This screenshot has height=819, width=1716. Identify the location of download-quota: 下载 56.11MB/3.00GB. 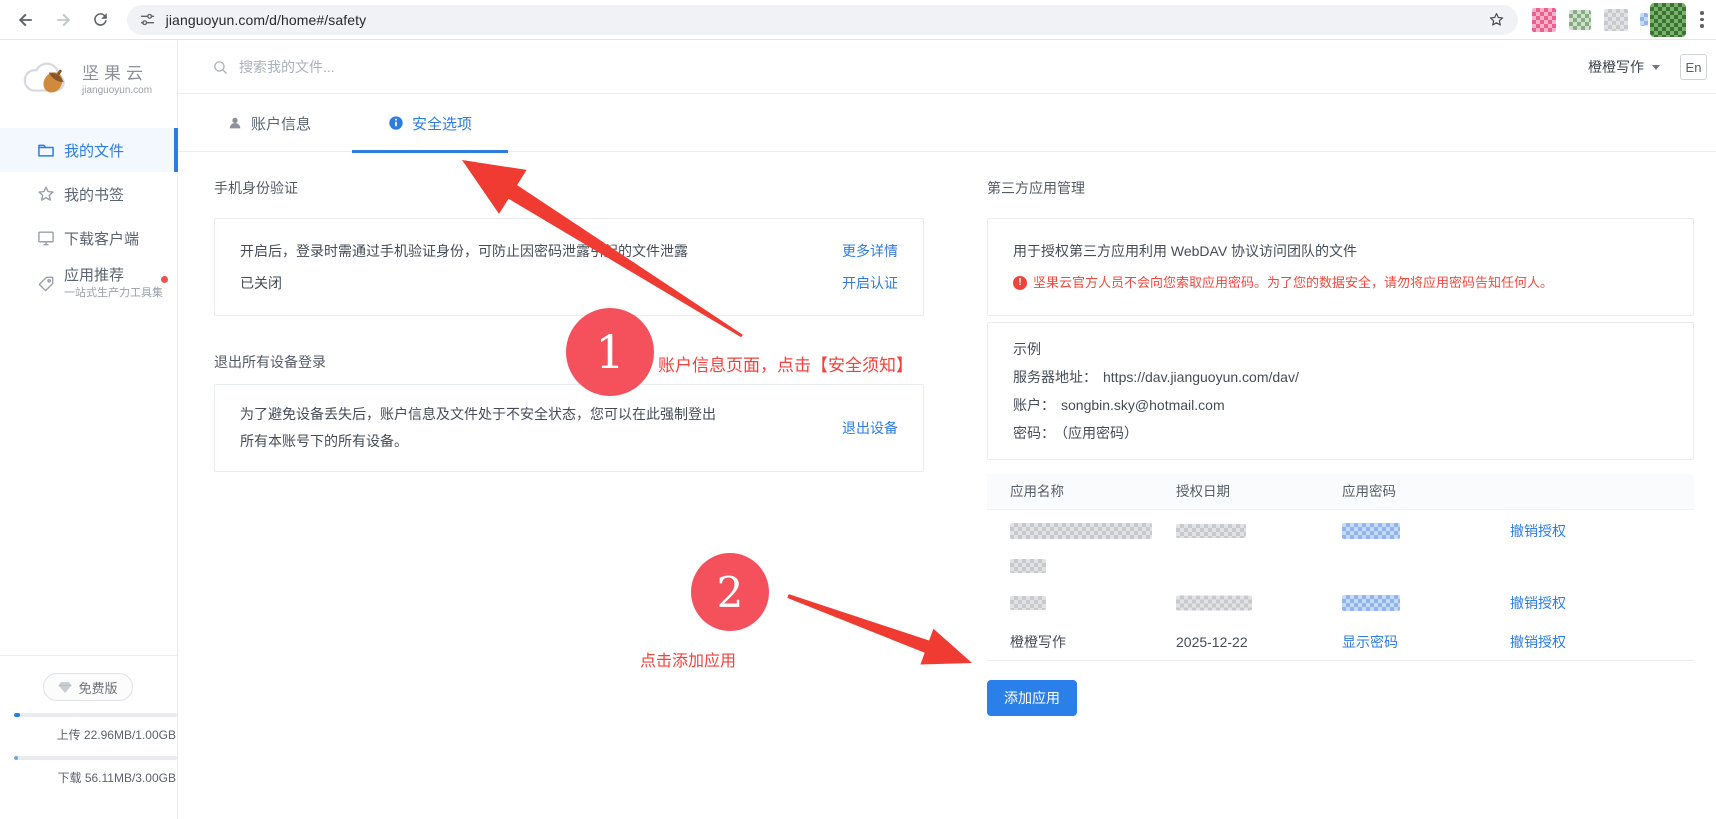
(116, 778).